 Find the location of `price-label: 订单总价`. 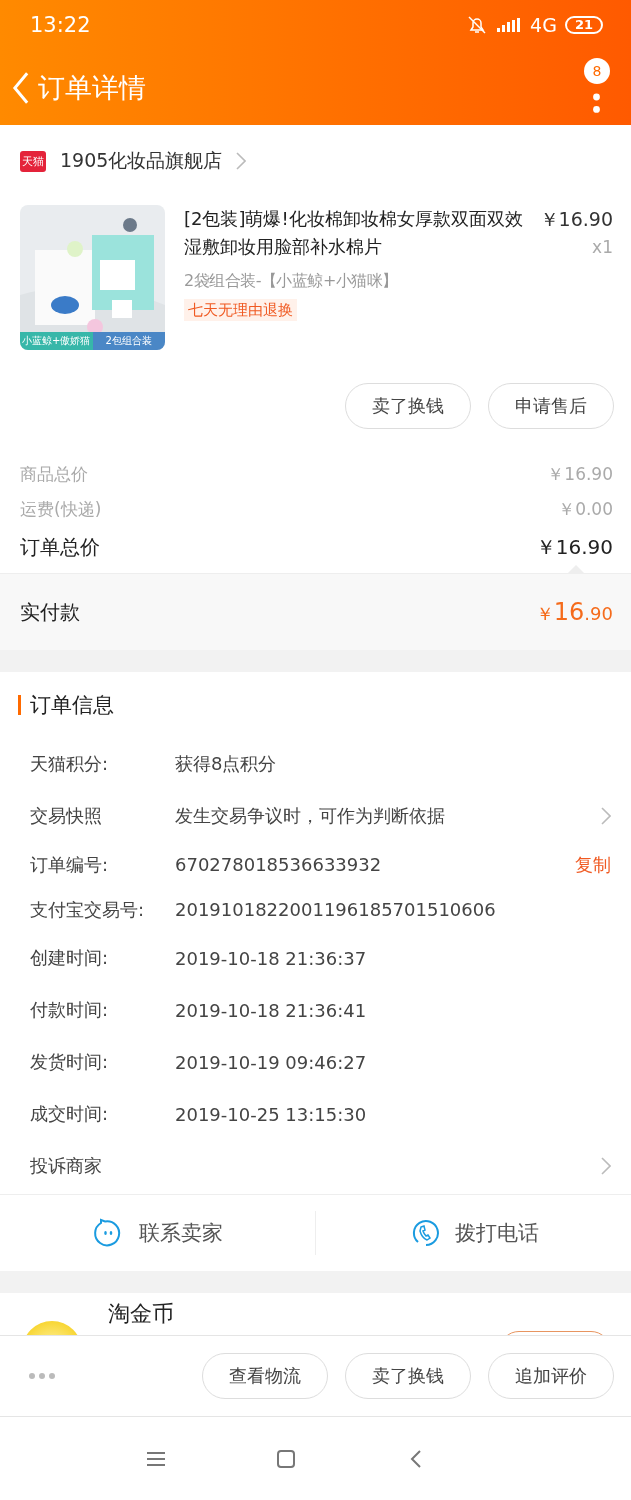

price-label: 订单总价 is located at coordinates (60, 547).